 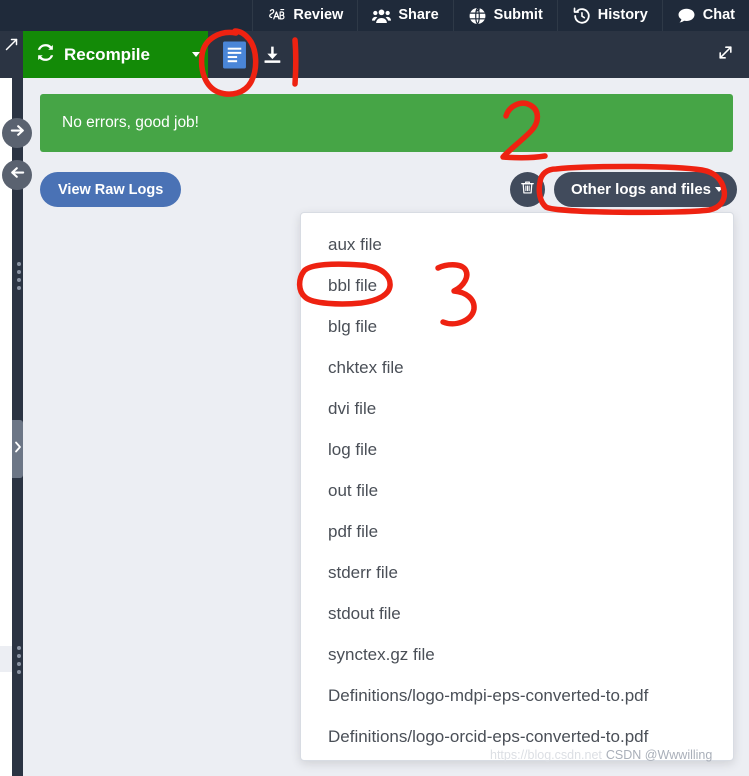 I want to click on share-people-icon, so click(x=382, y=15).